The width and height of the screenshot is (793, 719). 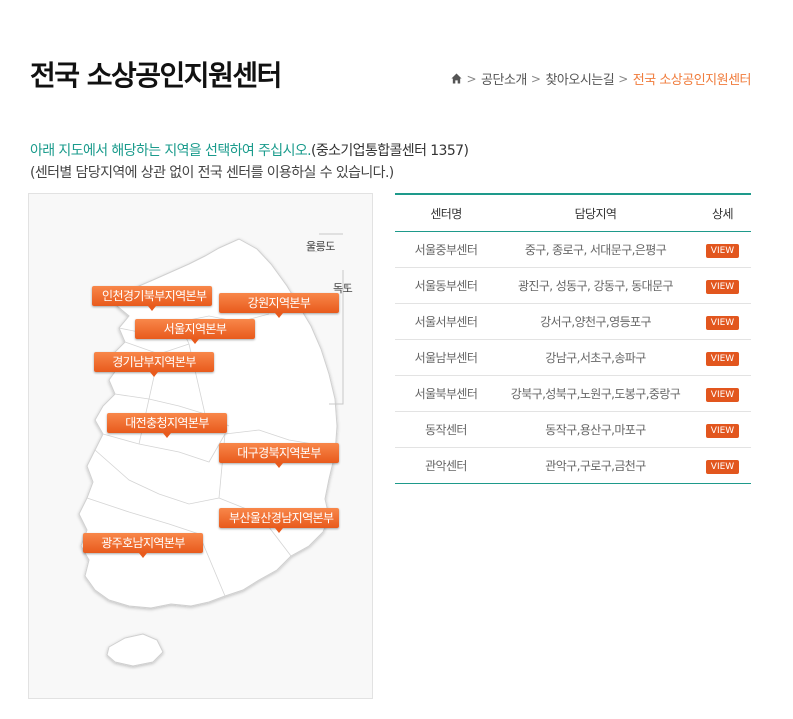 What do you see at coordinates (692, 80) in the screenshot?
I see `breadcrumb-current: 전국 소상공인지원센터` at bounding box center [692, 80].